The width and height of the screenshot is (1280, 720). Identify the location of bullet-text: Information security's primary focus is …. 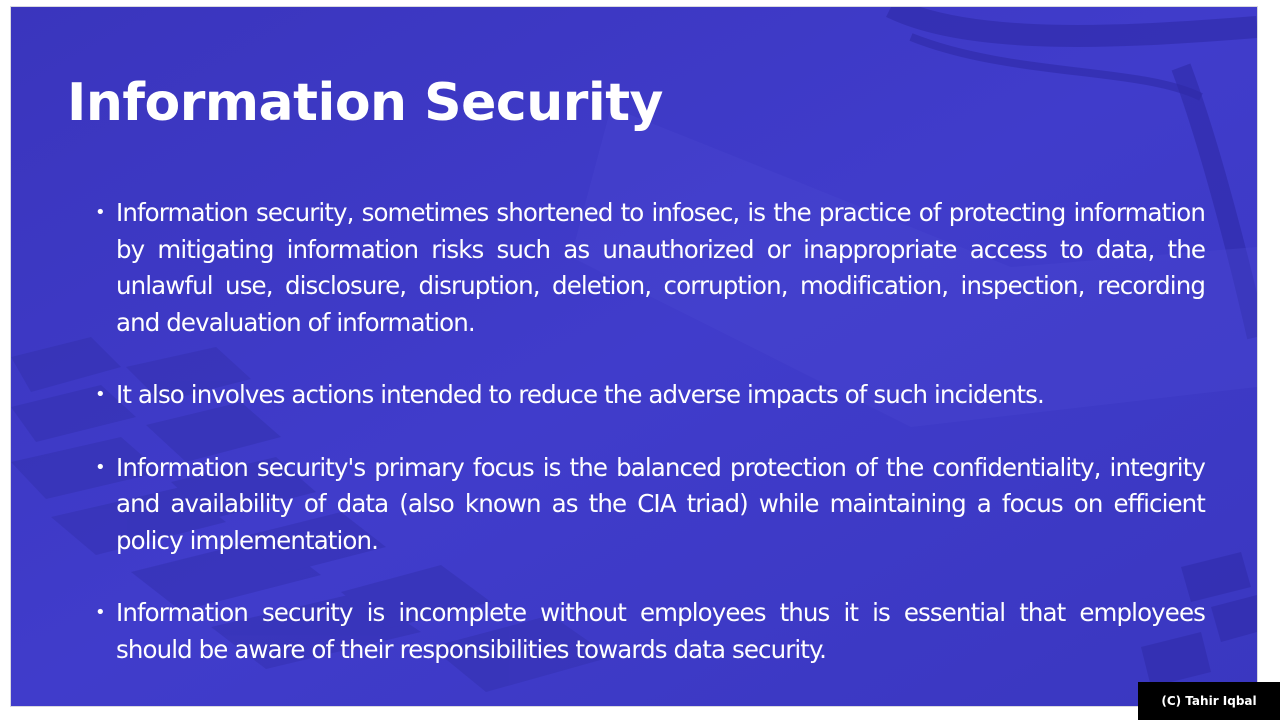
(661, 503).